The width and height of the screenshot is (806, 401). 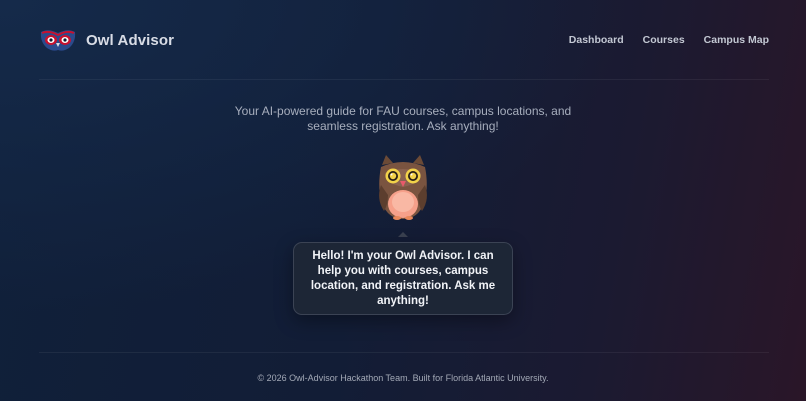 What do you see at coordinates (403, 234) in the screenshot?
I see `chat-bubble-pointer` at bounding box center [403, 234].